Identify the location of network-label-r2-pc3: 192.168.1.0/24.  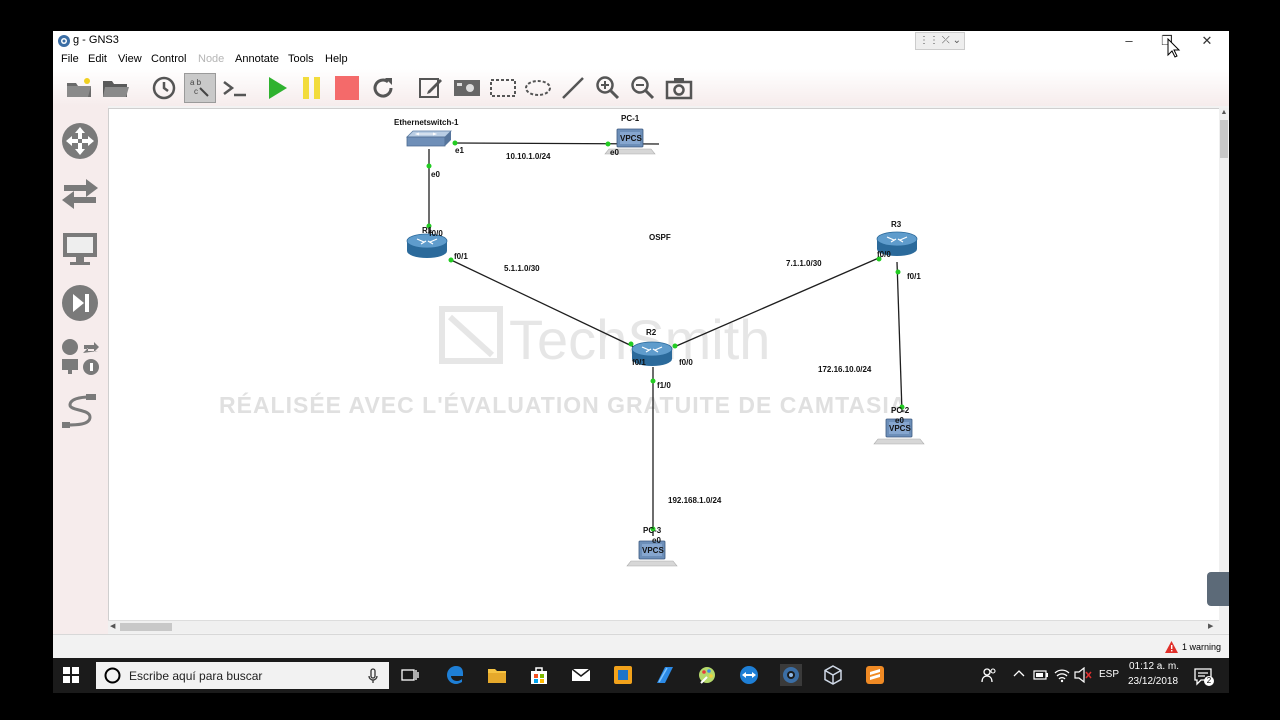
(695, 500).